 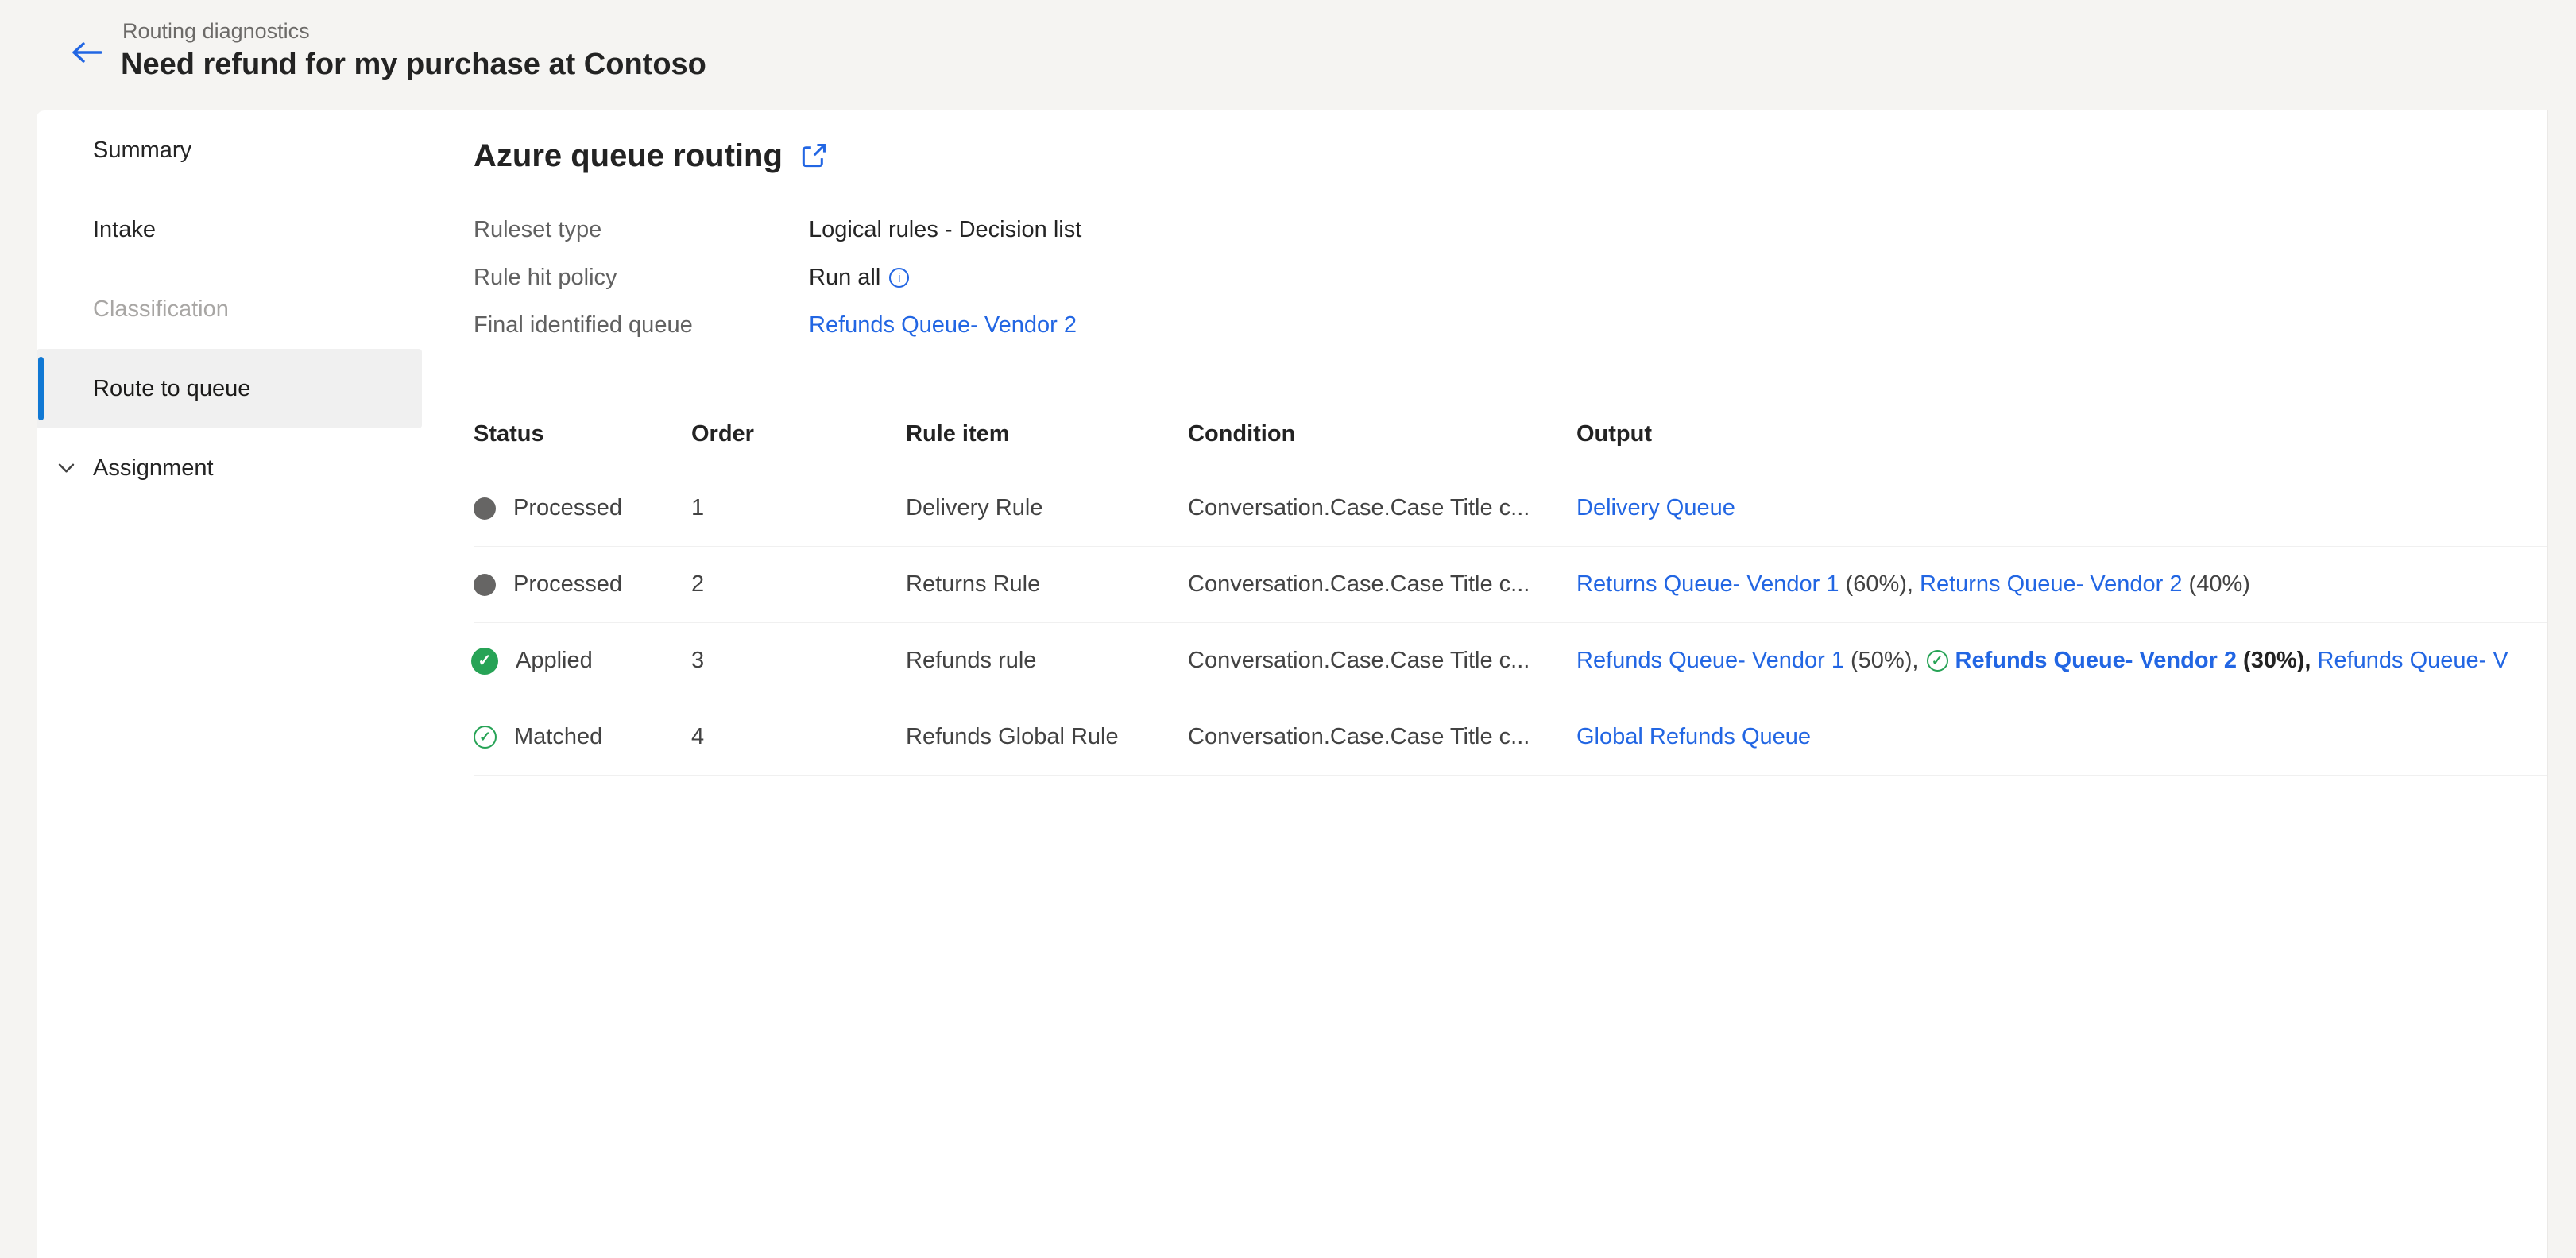 What do you see at coordinates (1710, 661) in the screenshot?
I see `output-queue-link: Refunds Queue- Vendor 1` at bounding box center [1710, 661].